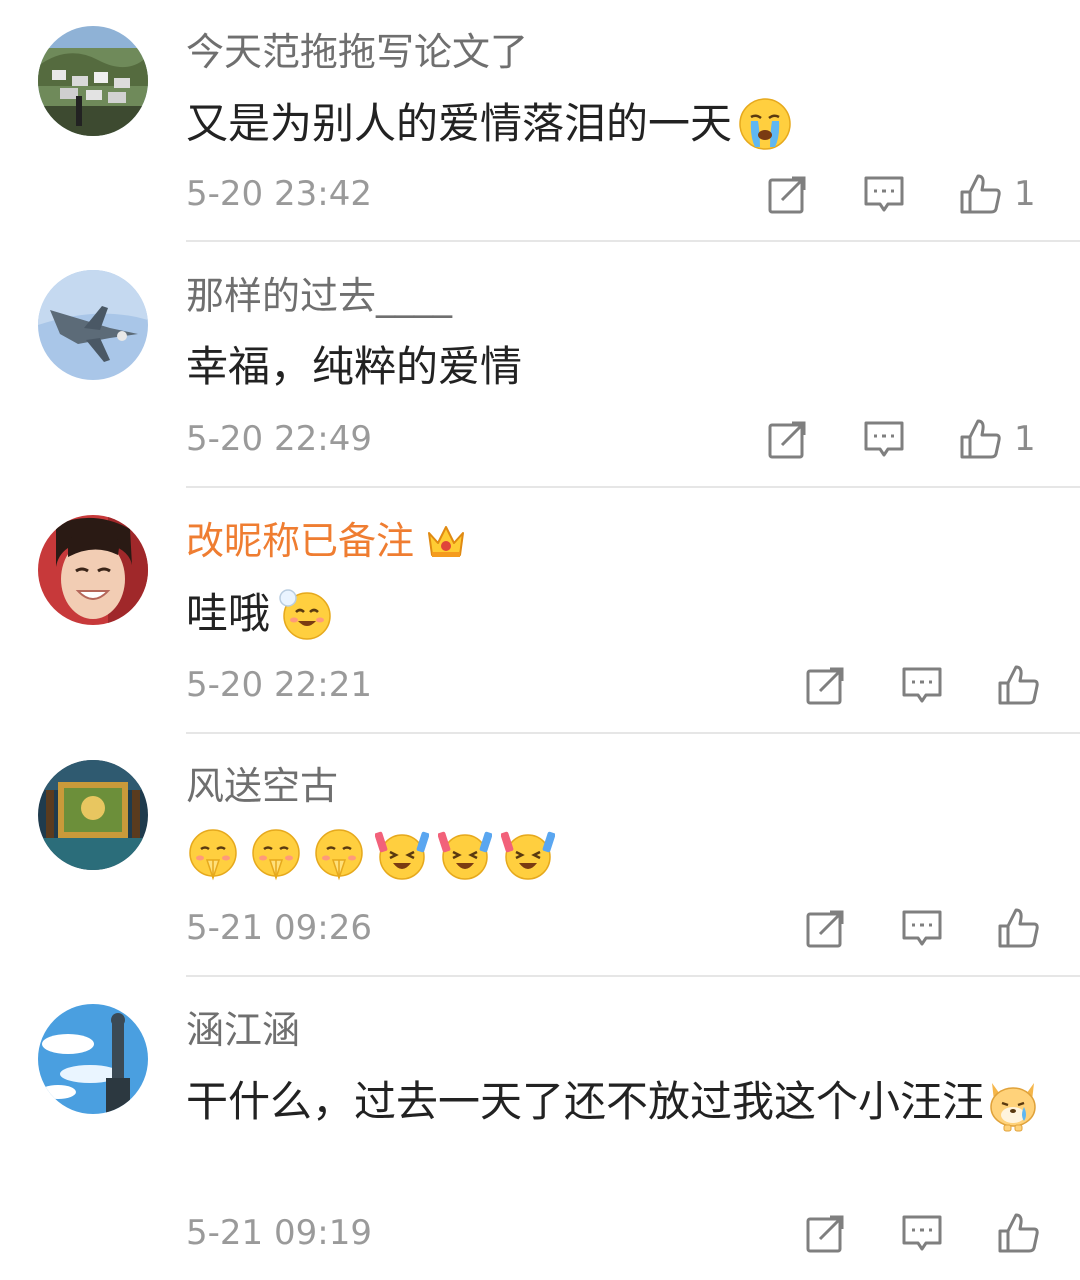 This screenshot has height=1280, width=1080. Describe the element at coordinates (279, 439) in the screenshot. I see `comment-timestamp: 5-20 22:49` at that location.